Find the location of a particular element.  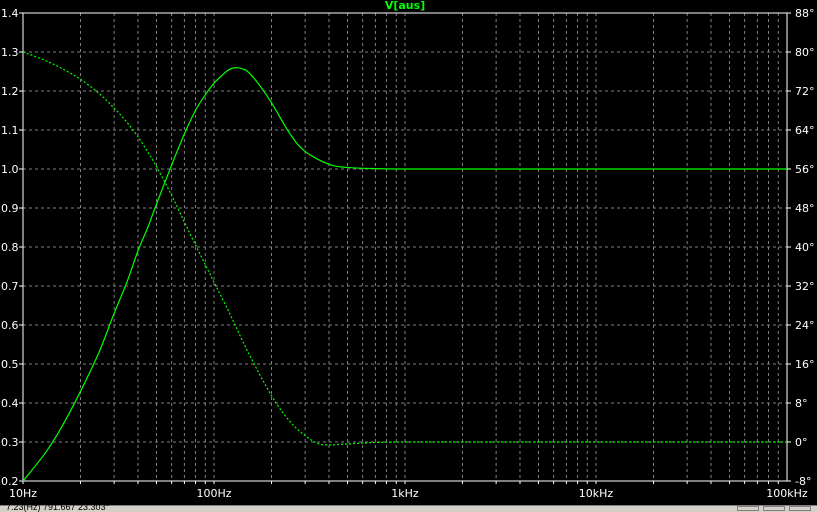

y2-tick-label: 48° is located at coordinates (805, 208).